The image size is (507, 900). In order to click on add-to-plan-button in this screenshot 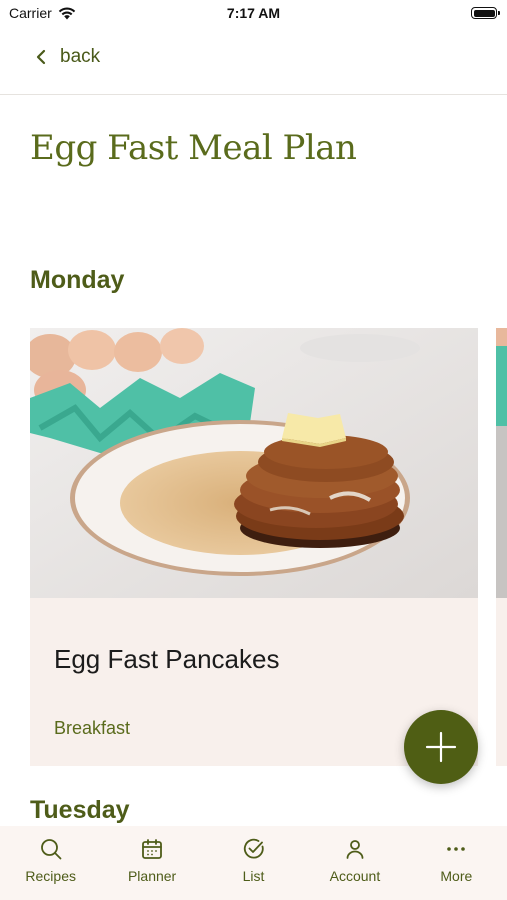, I will do `click(441, 747)`.